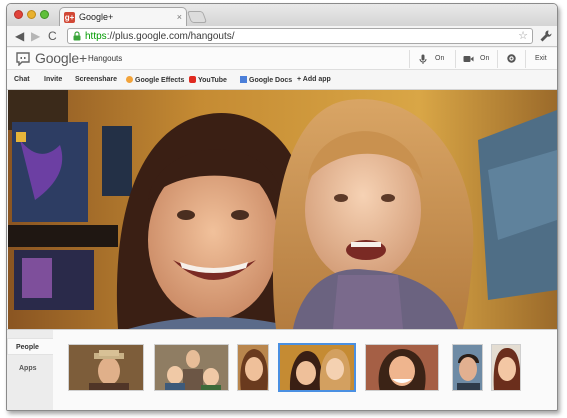 The width and height of the screenshot is (567, 418). What do you see at coordinates (523, 36) in the screenshot?
I see `bookmark-star-icon: ☆` at bounding box center [523, 36].